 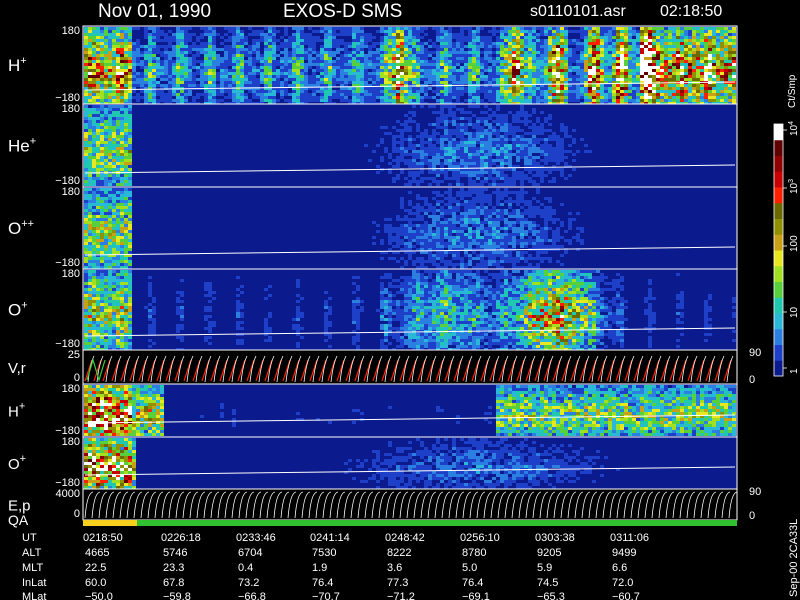 I want to click on spectrogram-cells, so click(x=410, y=66).